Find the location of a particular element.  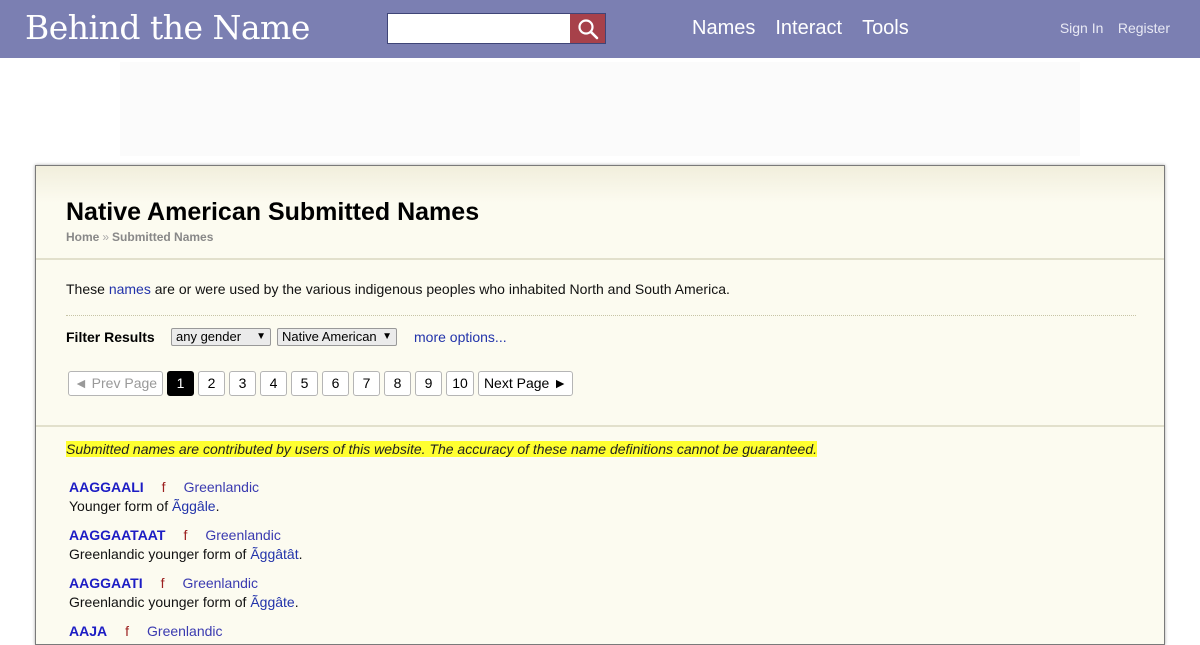

breadcrumb: Home» Submitted Names is located at coordinates (139, 237).